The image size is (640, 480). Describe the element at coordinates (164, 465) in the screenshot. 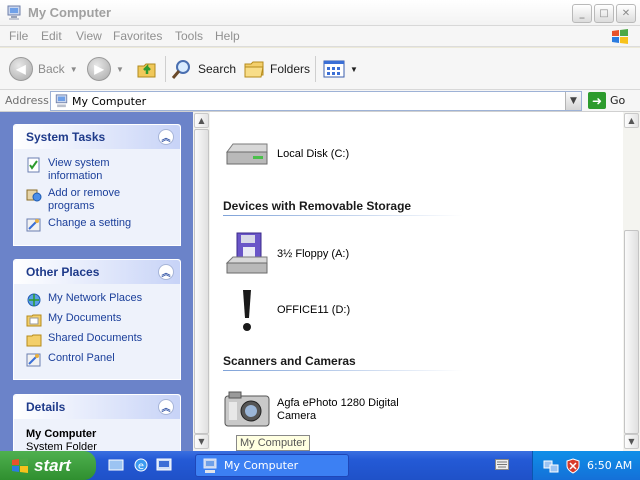

I see `windows-explorer-icon` at that location.